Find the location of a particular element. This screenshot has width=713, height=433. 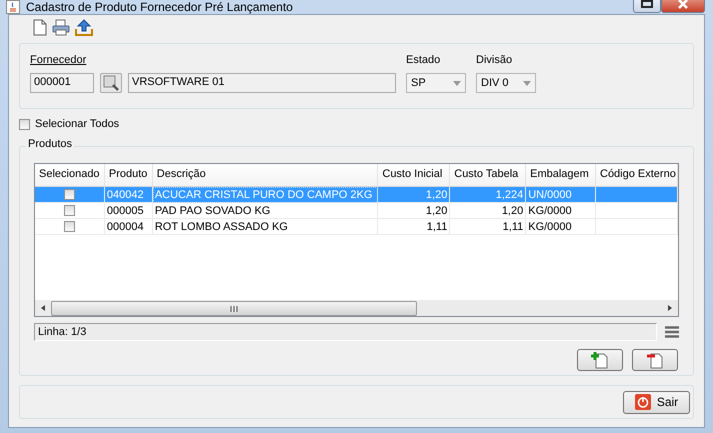

column-header: Custo Tabela is located at coordinates (488, 175).